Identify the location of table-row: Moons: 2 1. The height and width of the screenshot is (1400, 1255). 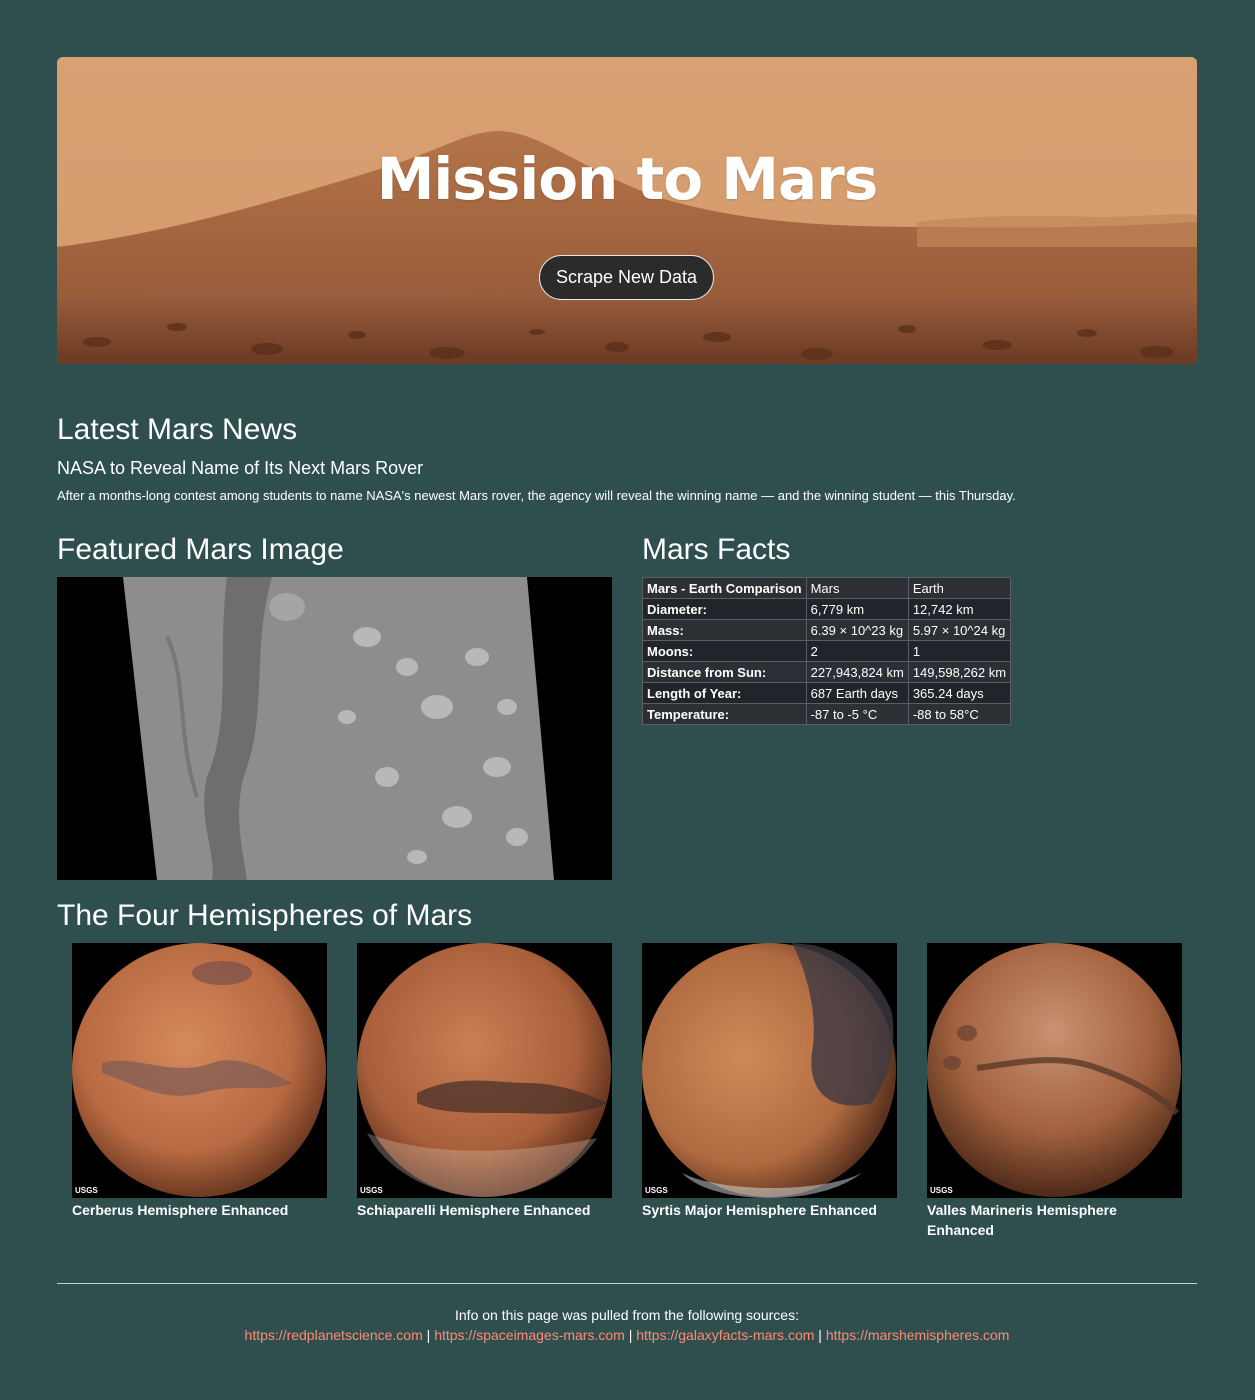
(827, 651).